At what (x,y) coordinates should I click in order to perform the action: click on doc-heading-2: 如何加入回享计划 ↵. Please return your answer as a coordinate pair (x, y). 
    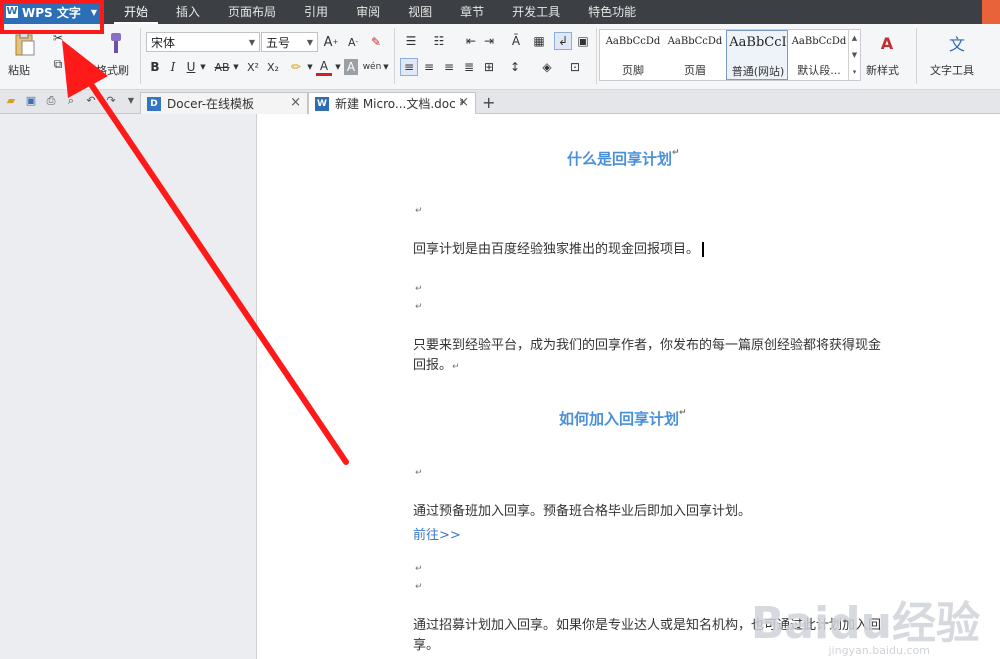
    Looking at the image, I should click on (623, 418).